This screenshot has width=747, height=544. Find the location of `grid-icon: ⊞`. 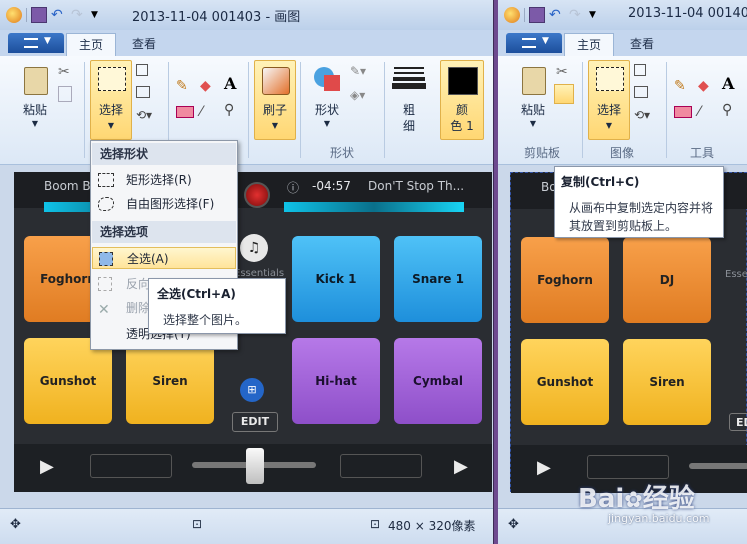

grid-icon: ⊞ is located at coordinates (252, 390).